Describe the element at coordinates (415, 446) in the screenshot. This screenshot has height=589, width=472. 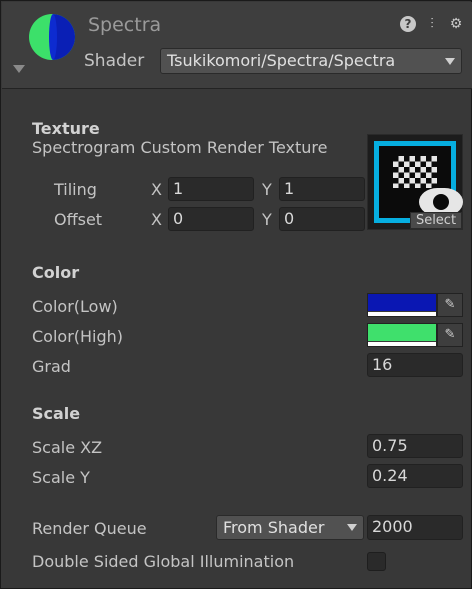
I see `scale-xz-field: 0.75` at that location.